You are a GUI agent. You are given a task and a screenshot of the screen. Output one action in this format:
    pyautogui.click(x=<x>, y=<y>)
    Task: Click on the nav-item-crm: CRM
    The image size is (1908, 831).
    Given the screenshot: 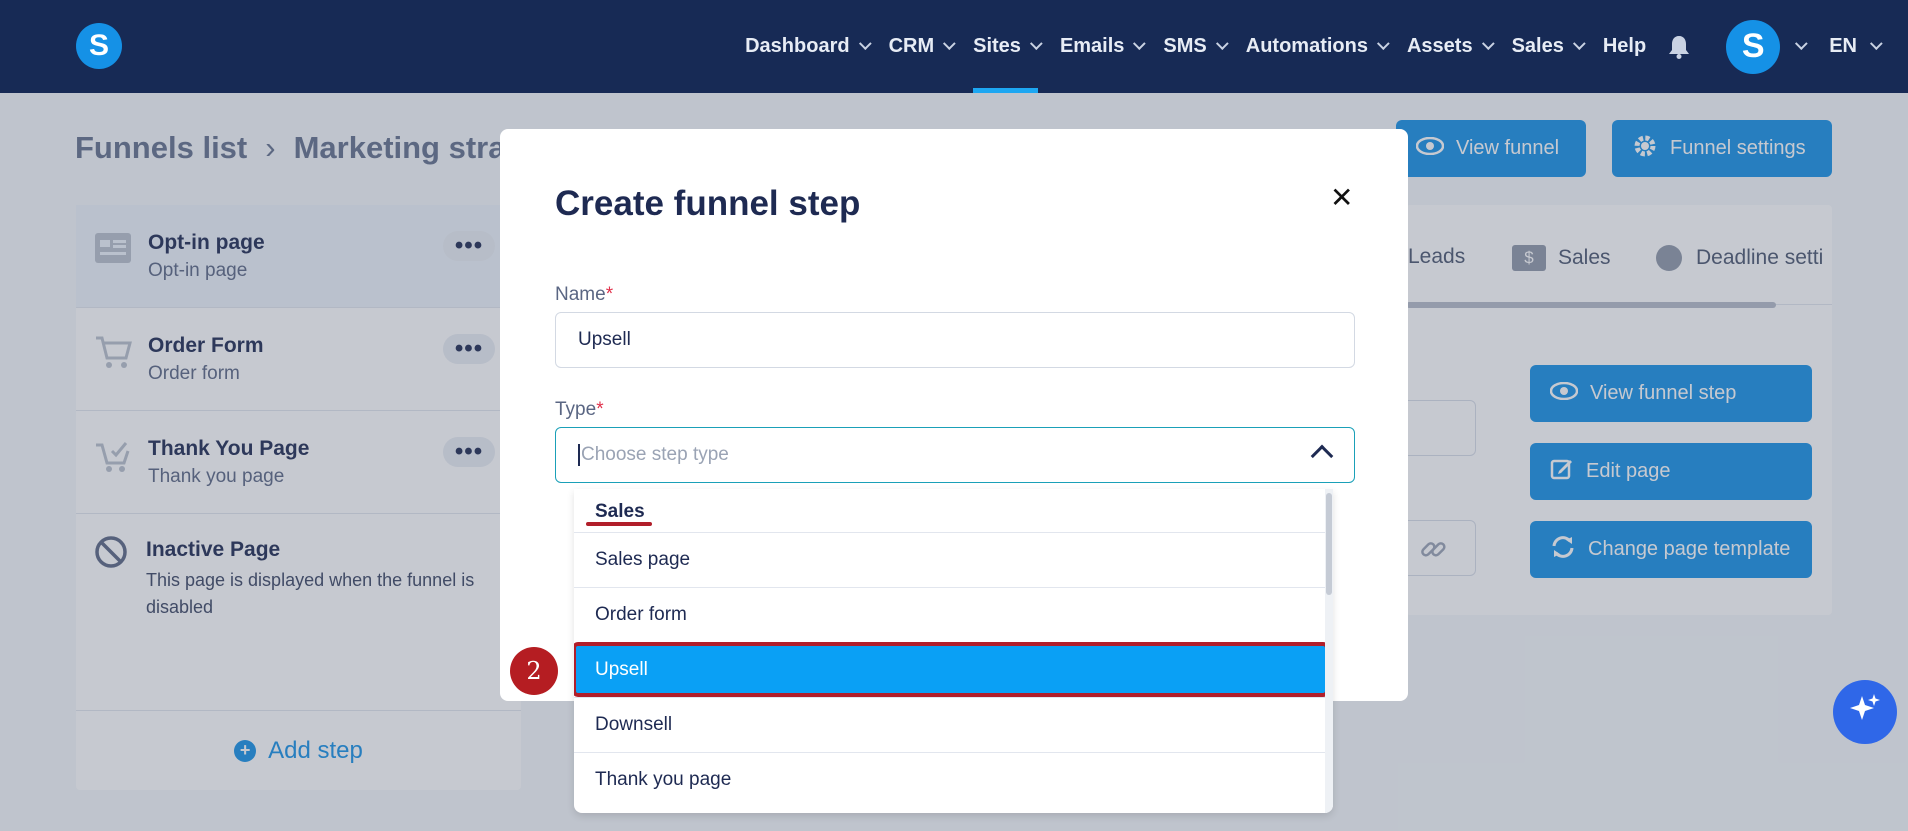 What is the action you would take?
    pyautogui.click(x=922, y=46)
    